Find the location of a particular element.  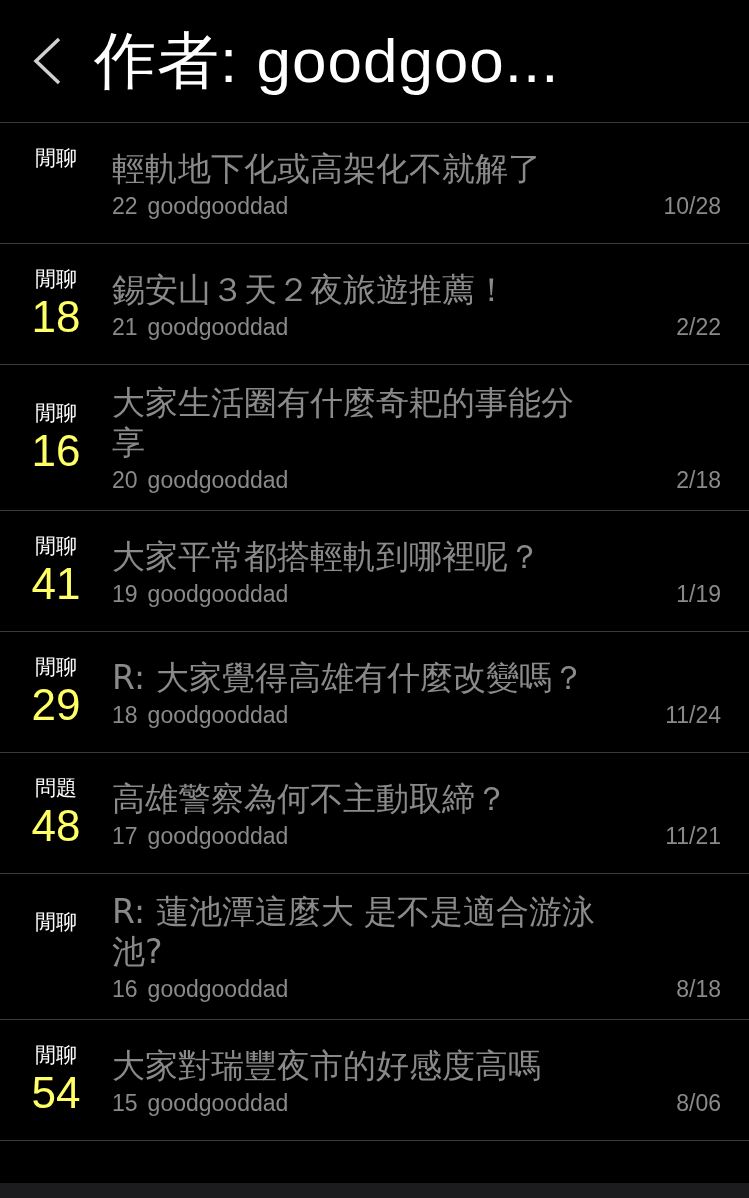

push-count: 41 is located at coordinates (56, 583).